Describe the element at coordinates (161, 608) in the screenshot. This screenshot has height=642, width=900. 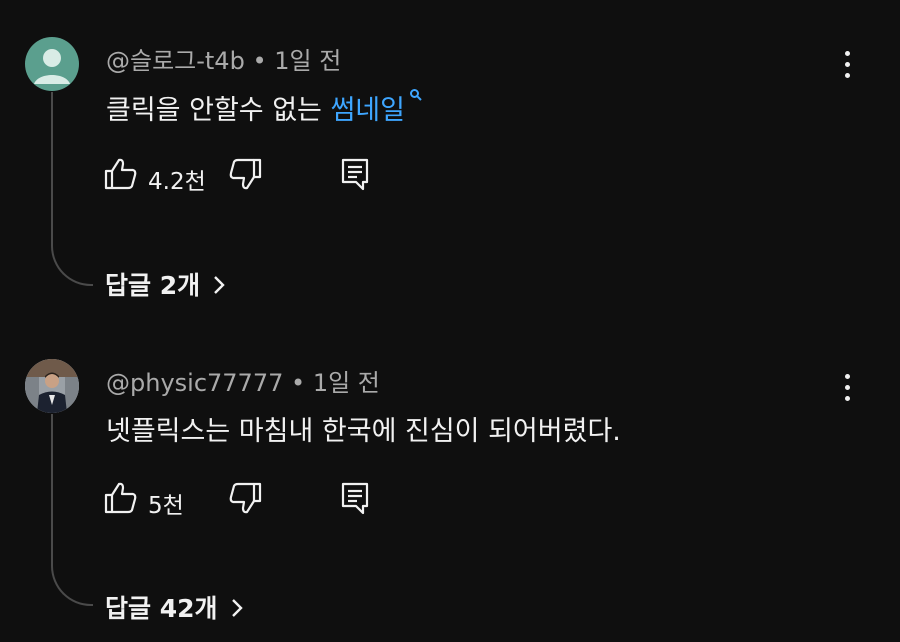
I see `replies-label: 답글 42개` at that location.